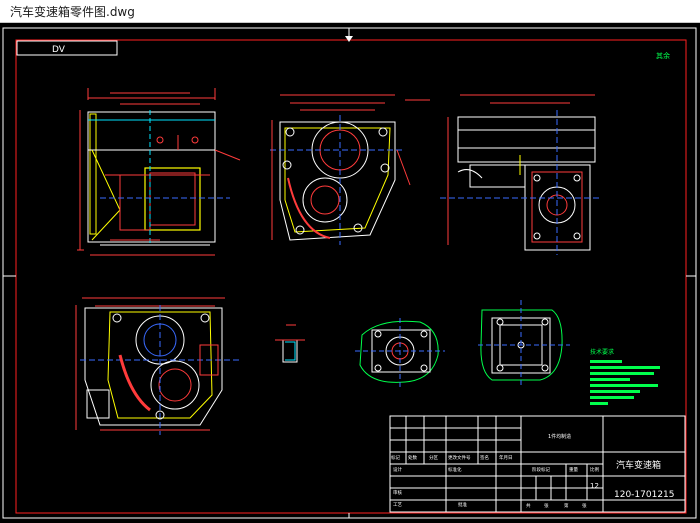 The height and width of the screenshot is (523, 700). I want to click on view-flange-left, so click(400, 353).